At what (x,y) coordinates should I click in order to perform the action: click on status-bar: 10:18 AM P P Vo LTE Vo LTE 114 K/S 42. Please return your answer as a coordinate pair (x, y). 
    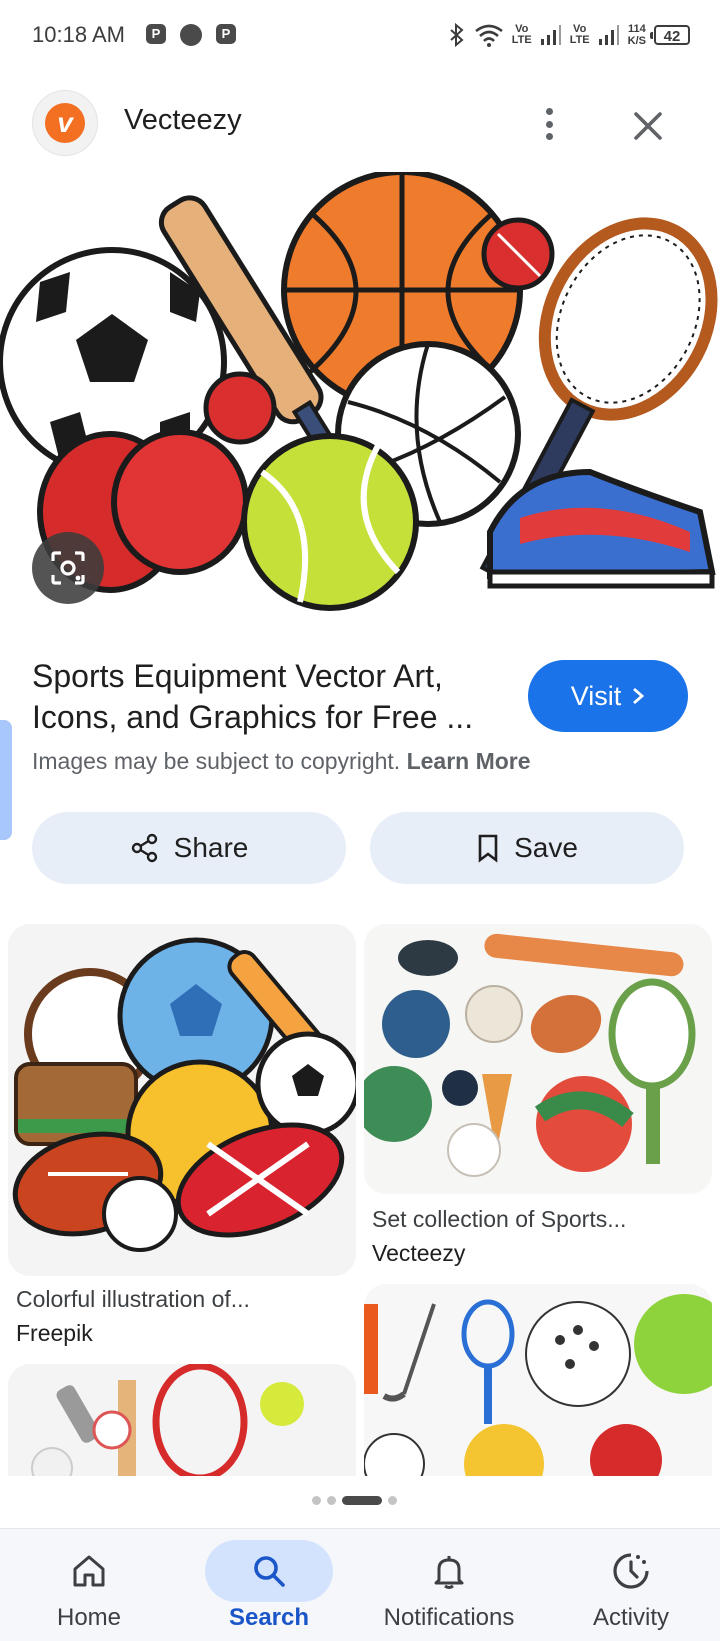
    Looking at the image, I should click on (360, 36).